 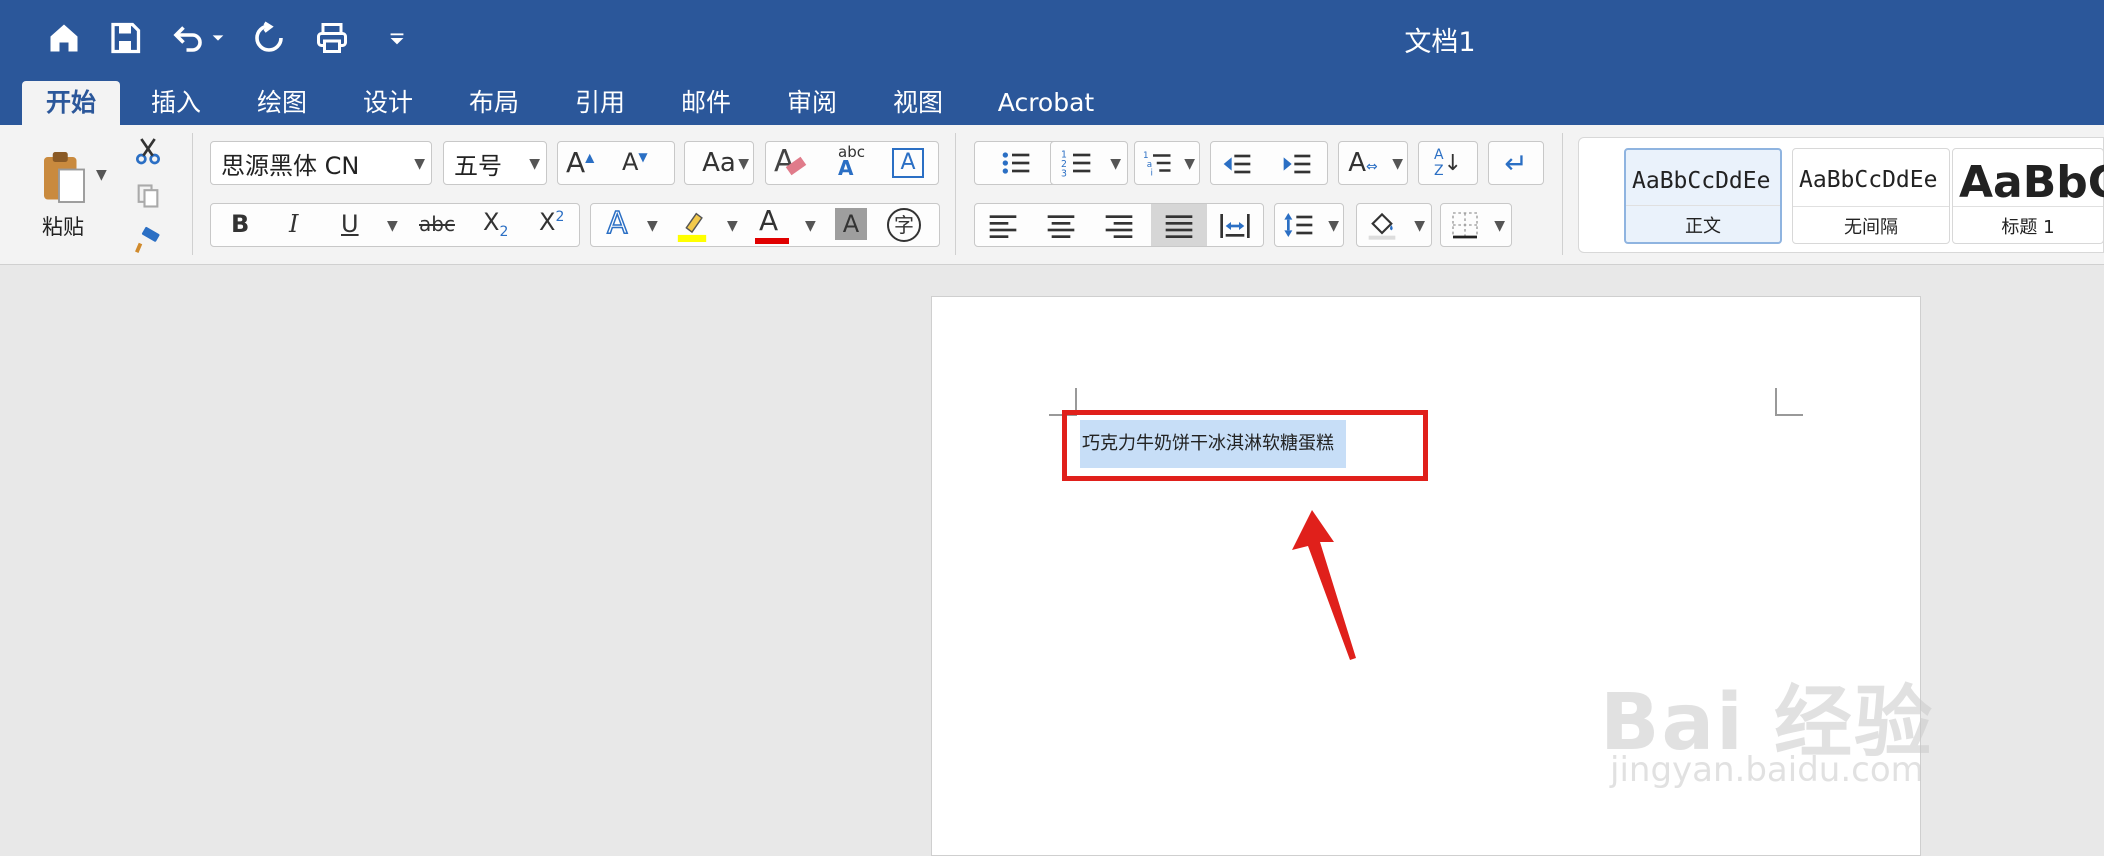 What do you see at coordinates (176, 103) in the screenshot?
I see `tab-insert: 插入` at bounding box center [176, 103].